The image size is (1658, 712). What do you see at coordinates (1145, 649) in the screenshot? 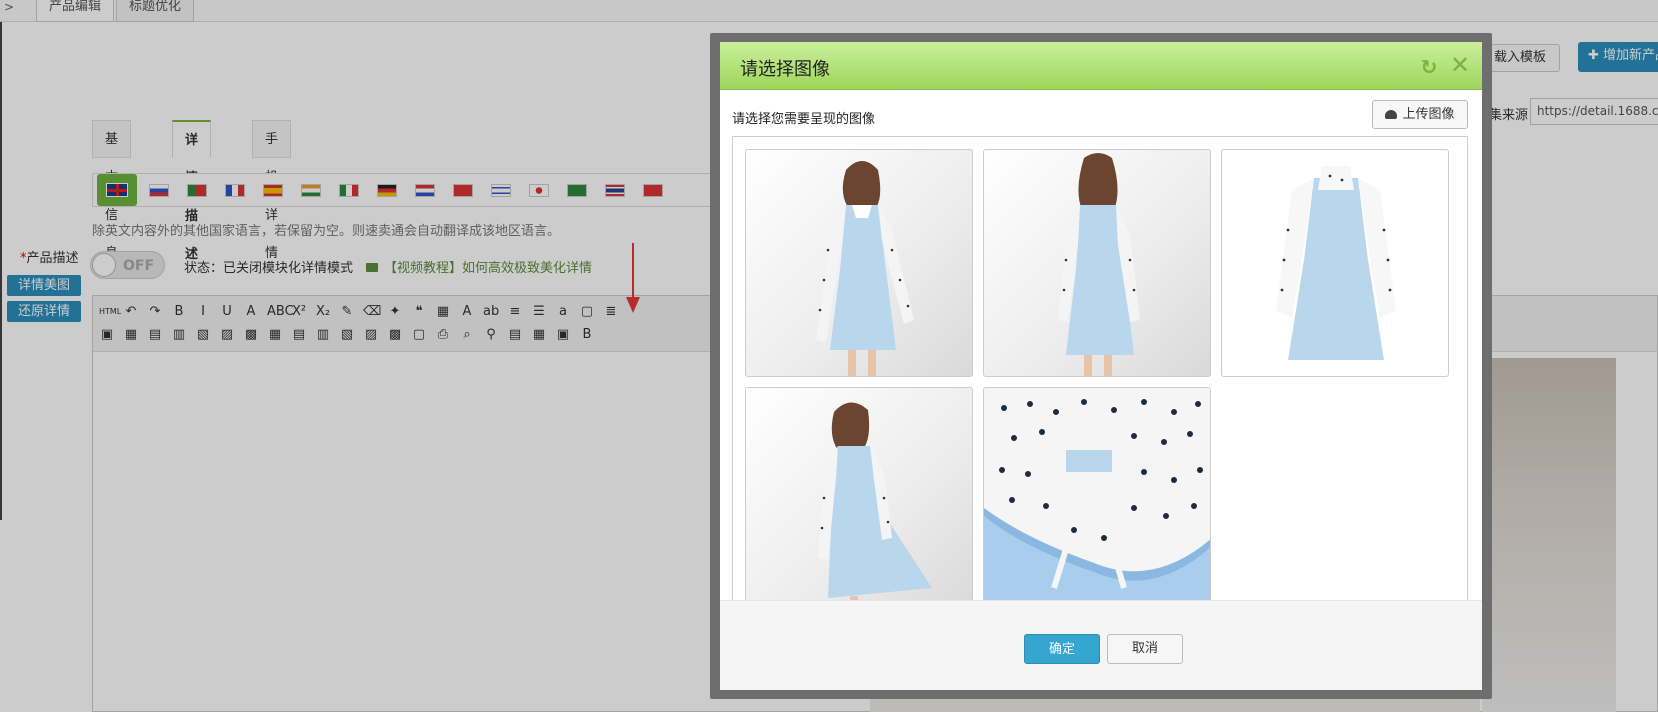
I see `cancel-button: 取消` at bounding box center [1145, 649].